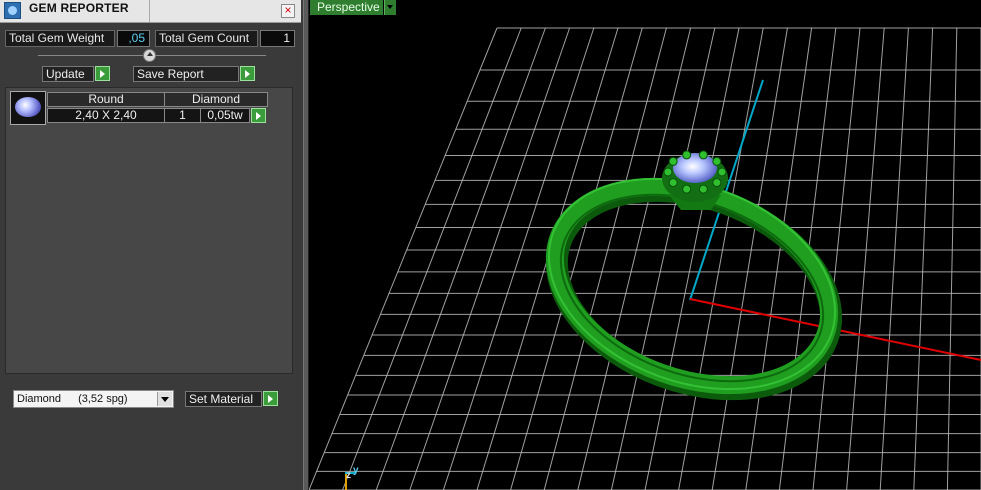 The image size is (981, 490). What do you see at coordinates (206, 38) in the screenshot?
I see `total-gem-count-label: Total Gem Count` at bounding box center [206, 38].